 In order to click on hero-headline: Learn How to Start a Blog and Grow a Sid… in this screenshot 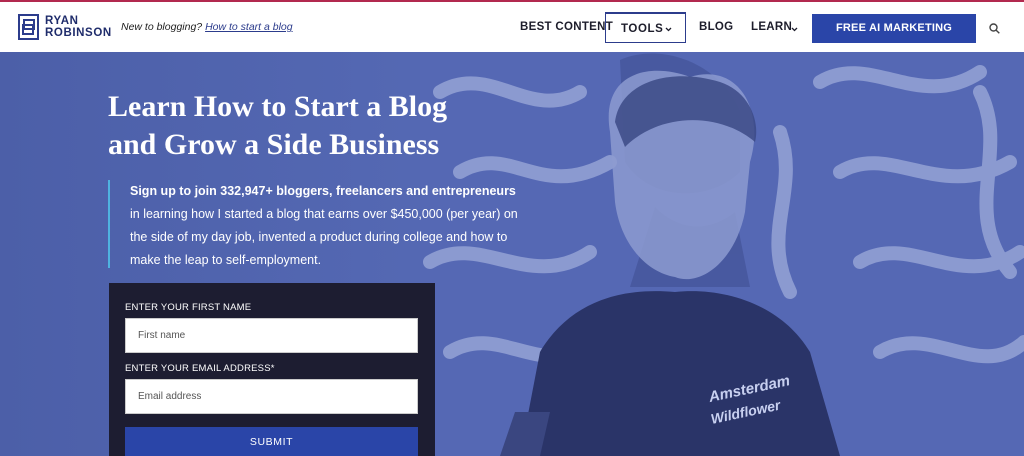, I will do `click(318, 126)`.